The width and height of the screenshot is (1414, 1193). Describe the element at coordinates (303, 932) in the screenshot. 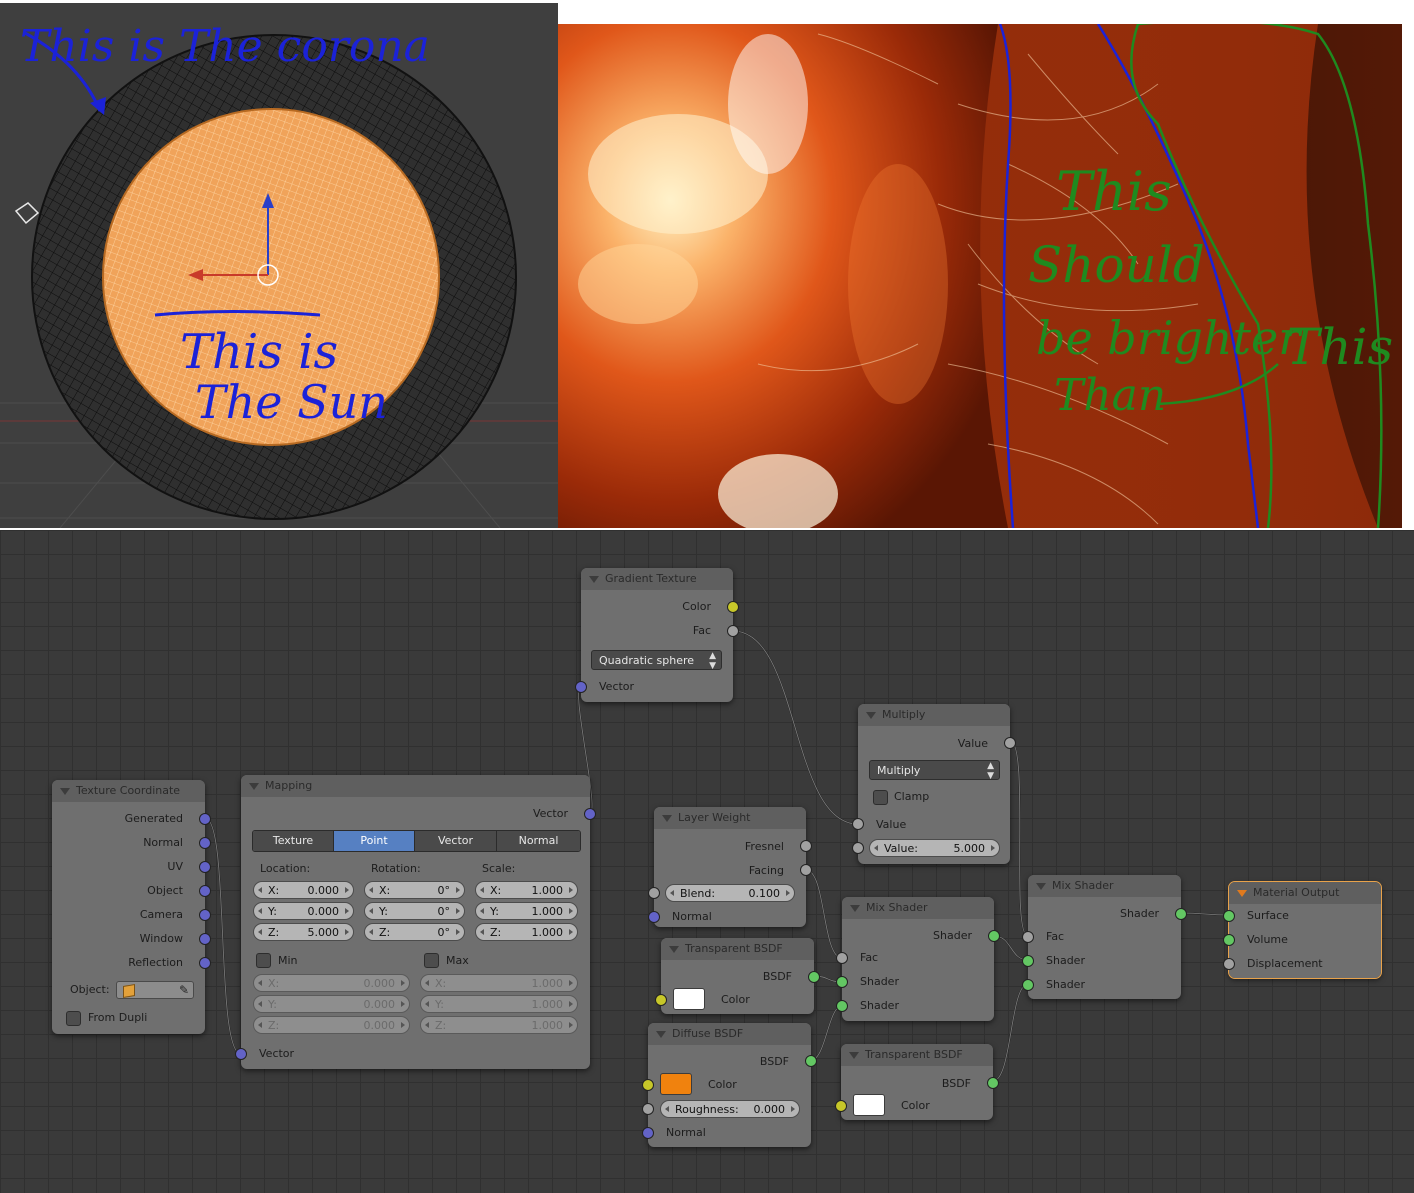

I see `location-z-field: Z: 5.000` at that location.